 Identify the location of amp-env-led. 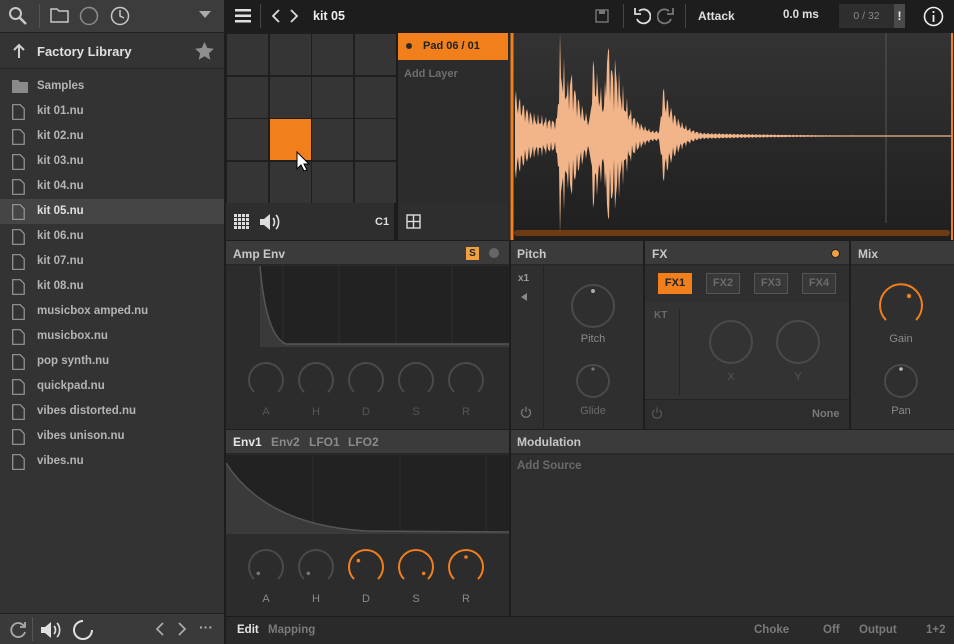
(494, 253).